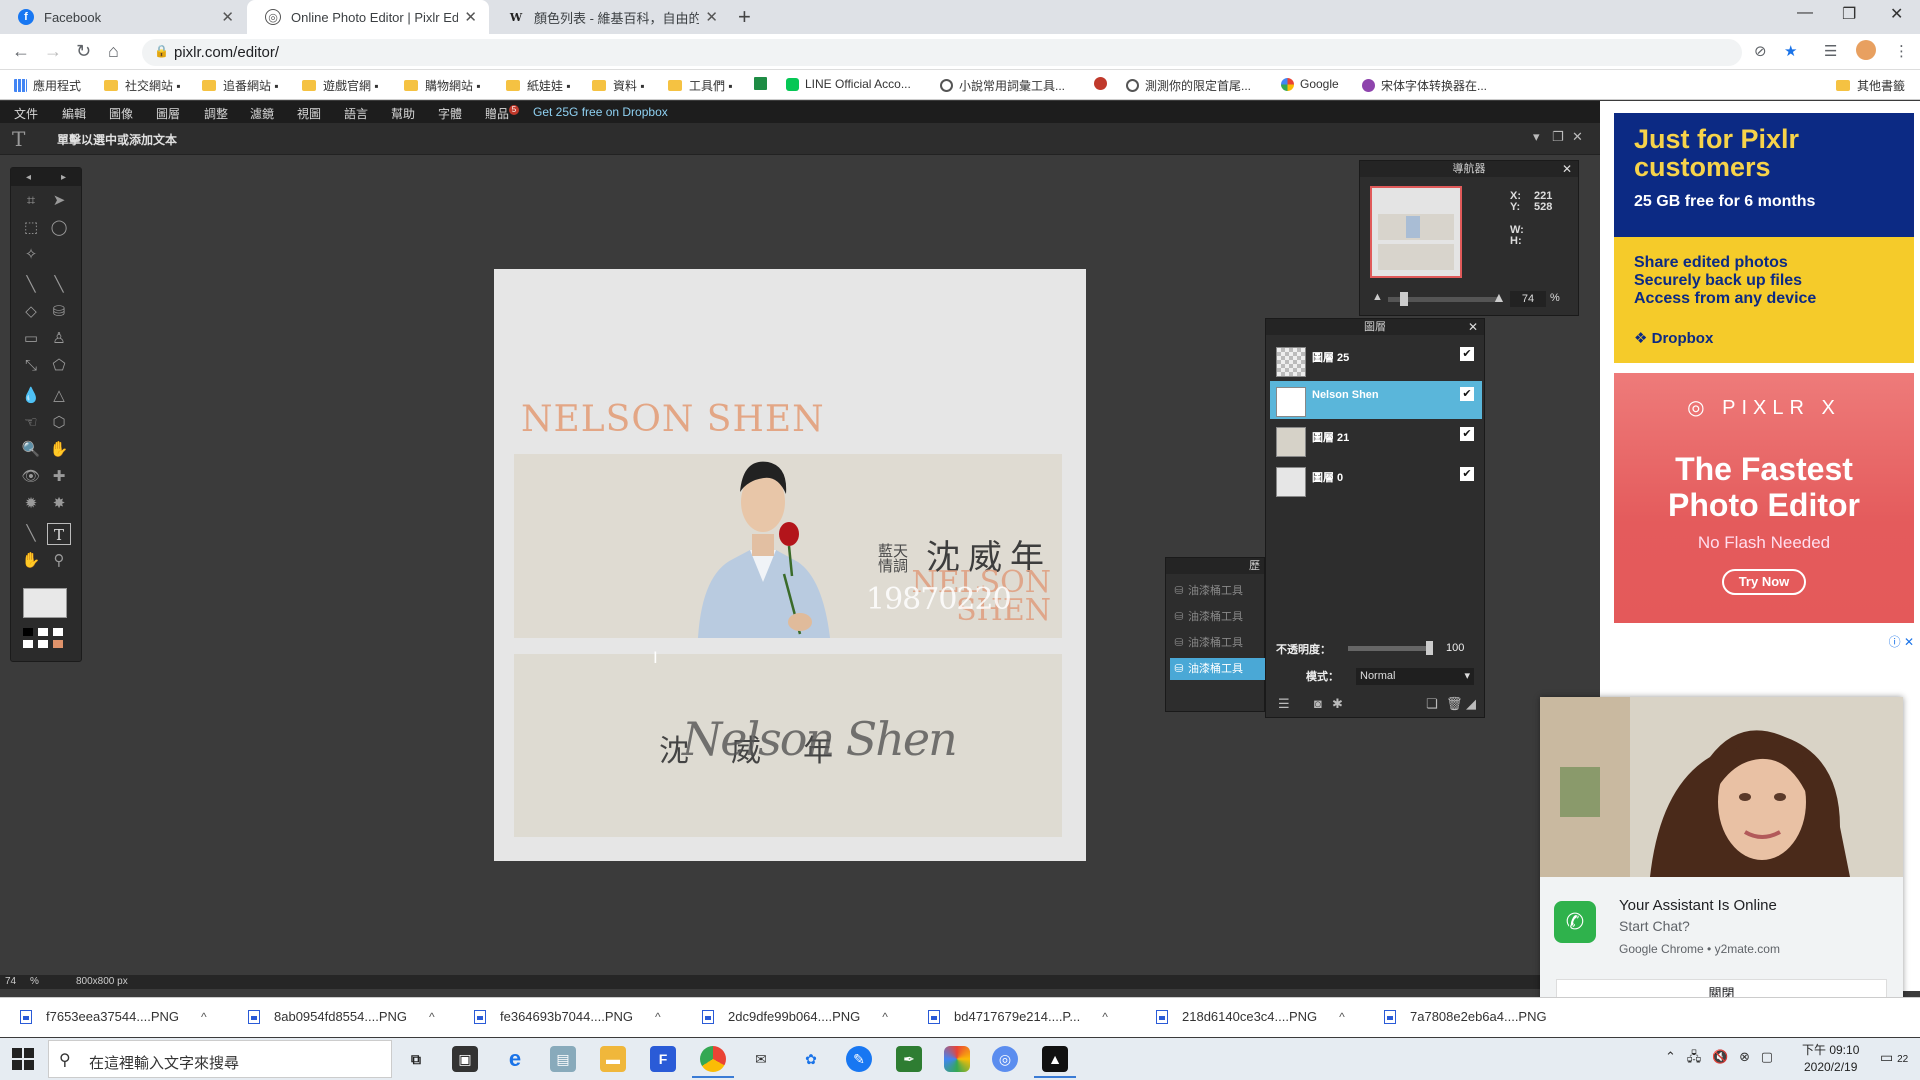  What do you see at coordinates (356, 113) in the screenshot?
I see `menu-language: 語言` at bounding box center [356, 113].